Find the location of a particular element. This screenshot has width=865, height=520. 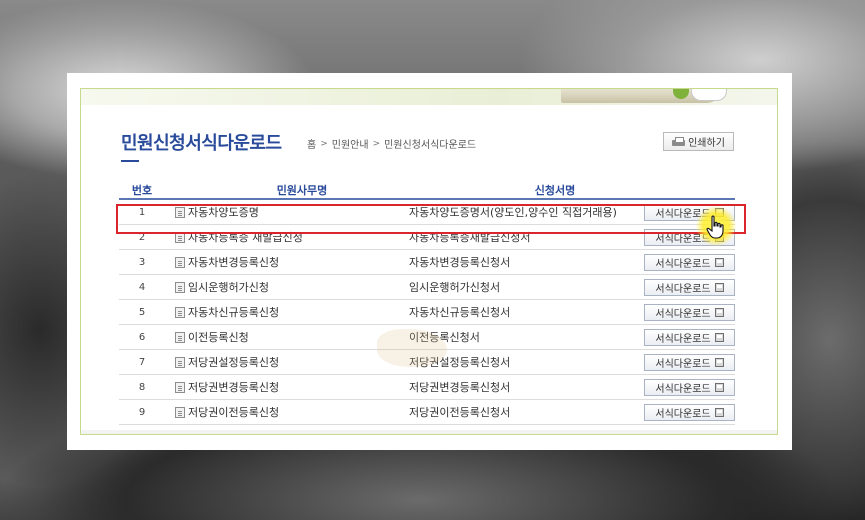

row-form: 자동차신규등록신청서 is located at coordinates (460, 312).